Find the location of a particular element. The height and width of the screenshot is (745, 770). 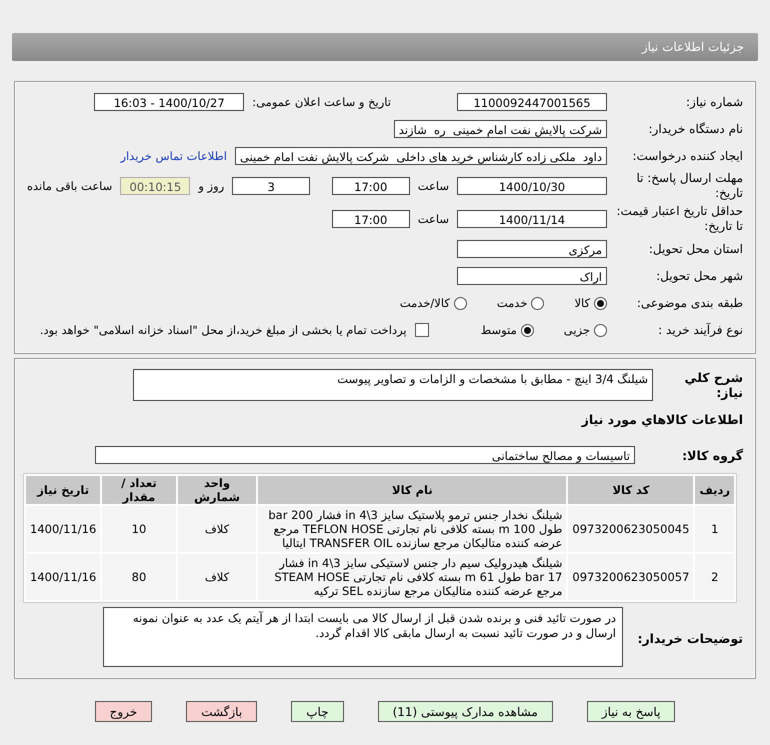

column-header: تاریخ نیاز is located at coordinates (63, 490).